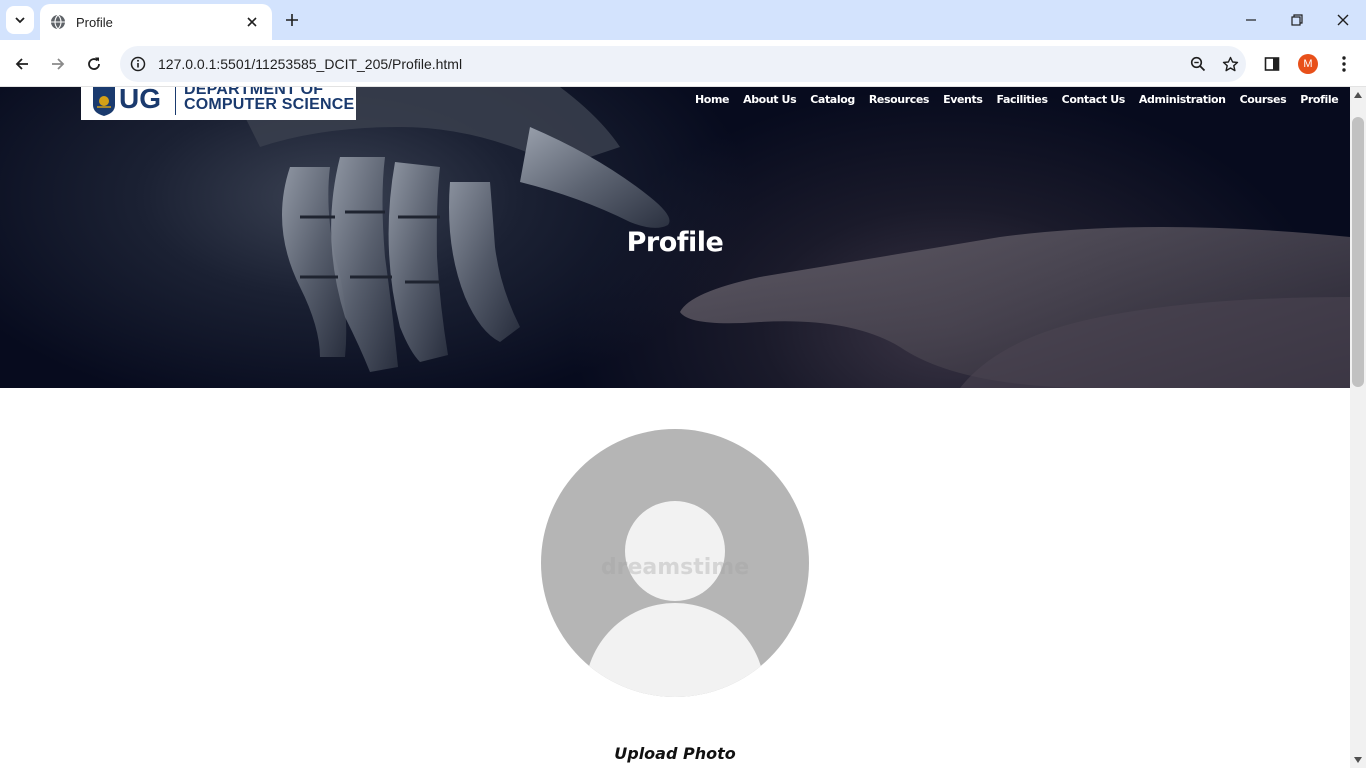  I want to click on forward-button, so click(58, 64).